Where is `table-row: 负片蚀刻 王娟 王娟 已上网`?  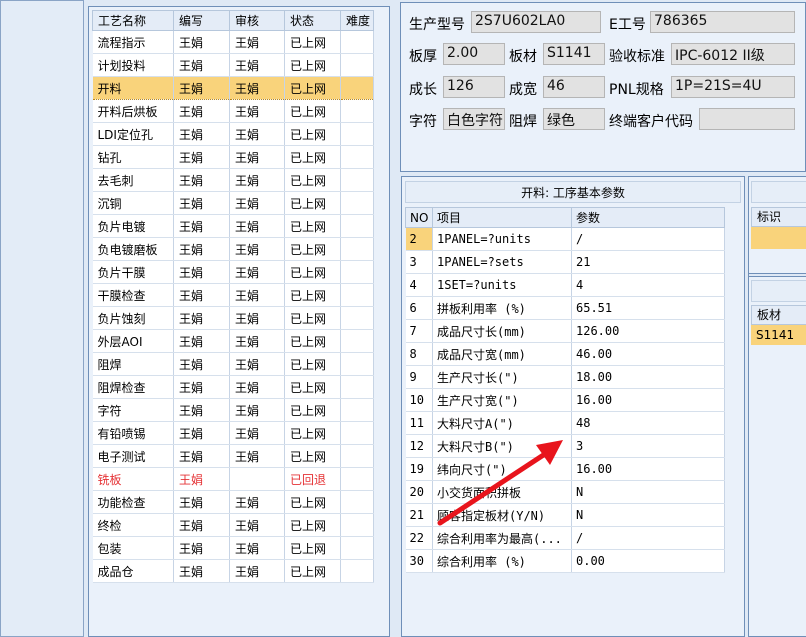
table-row: 负片蚀刻 王娟 王娟 已上网 is located at coordinates (233, 318).